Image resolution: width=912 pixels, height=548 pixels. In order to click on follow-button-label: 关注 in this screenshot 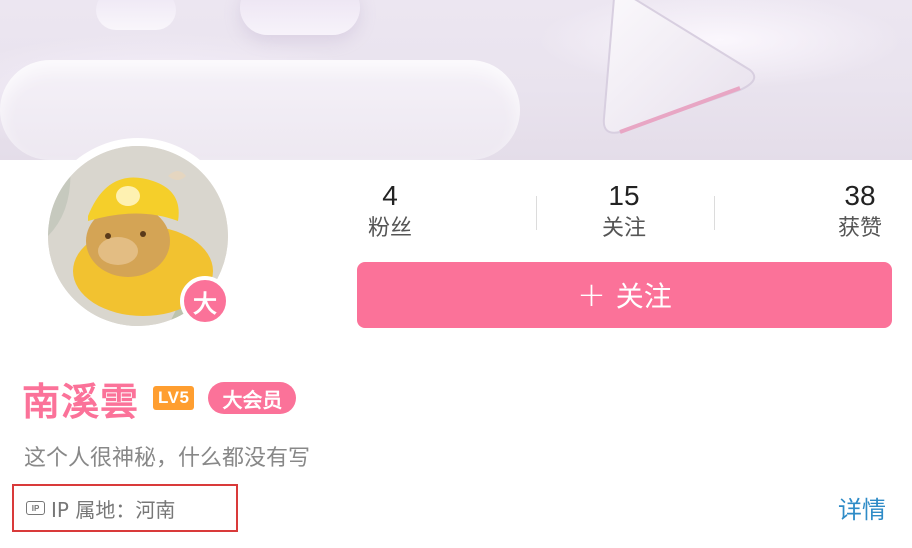, I will do `click(643, 296)`.